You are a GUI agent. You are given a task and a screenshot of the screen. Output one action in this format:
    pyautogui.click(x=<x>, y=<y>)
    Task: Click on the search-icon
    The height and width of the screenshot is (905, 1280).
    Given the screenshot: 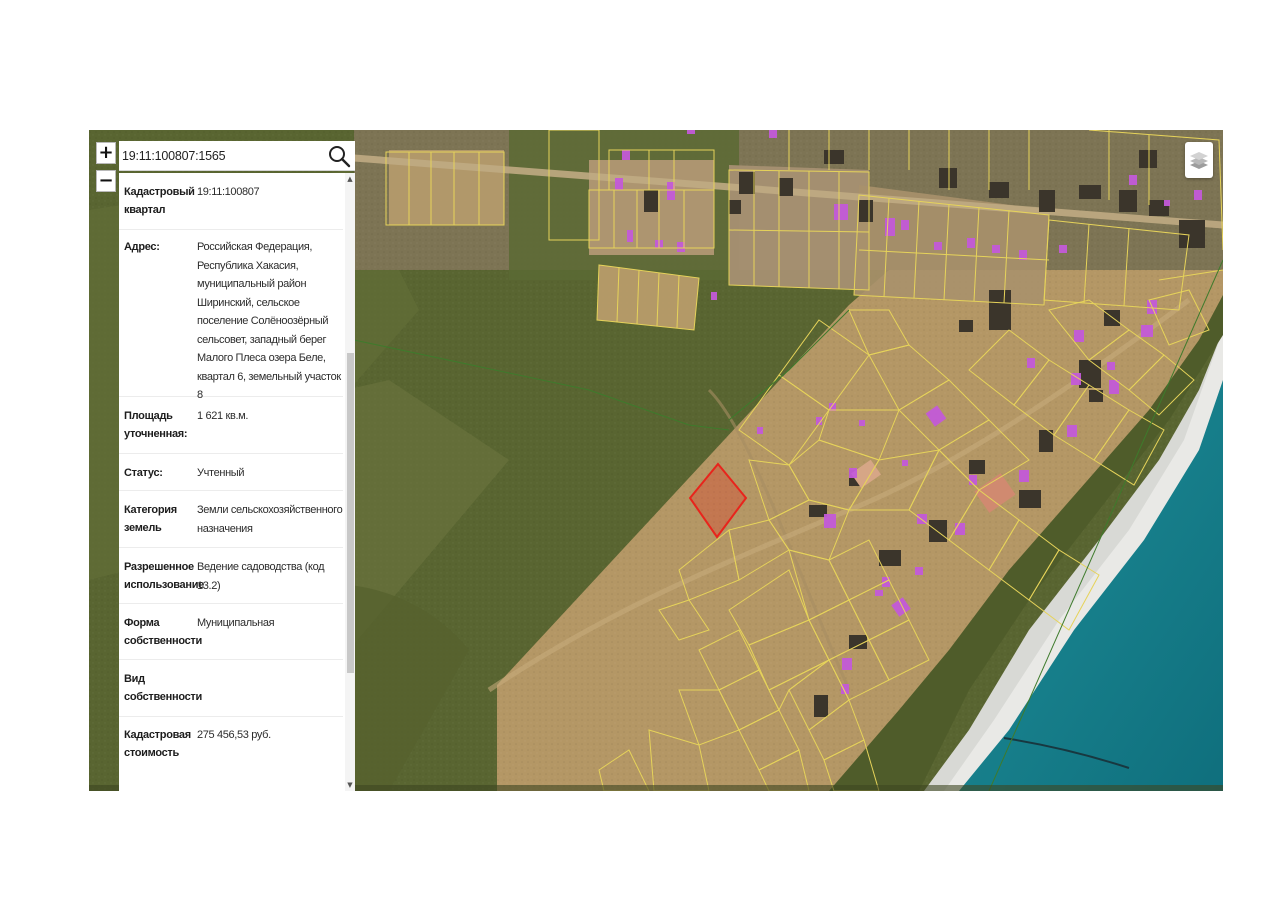 What is the action you would take?
    pyautogui.click(x=339, y=156)
    